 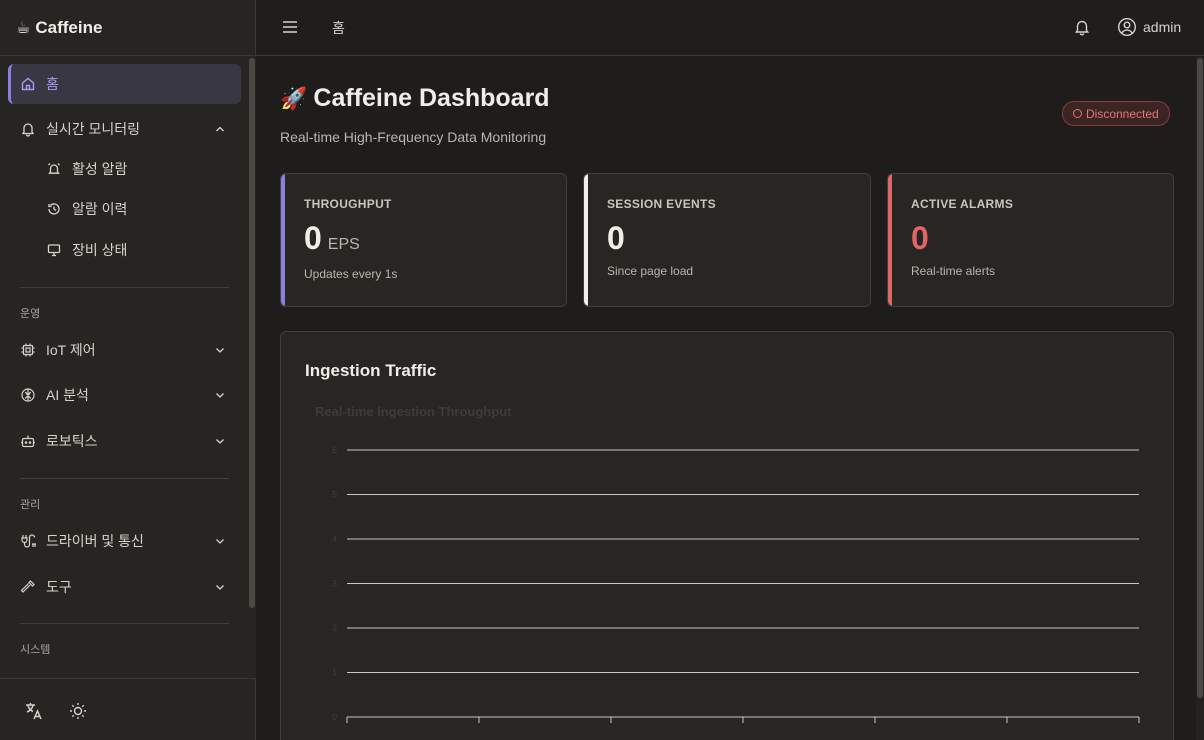 I want to click on stat-card-session-events: SESSION EVENTS 0 Since page load, so click(x=727, y=240).